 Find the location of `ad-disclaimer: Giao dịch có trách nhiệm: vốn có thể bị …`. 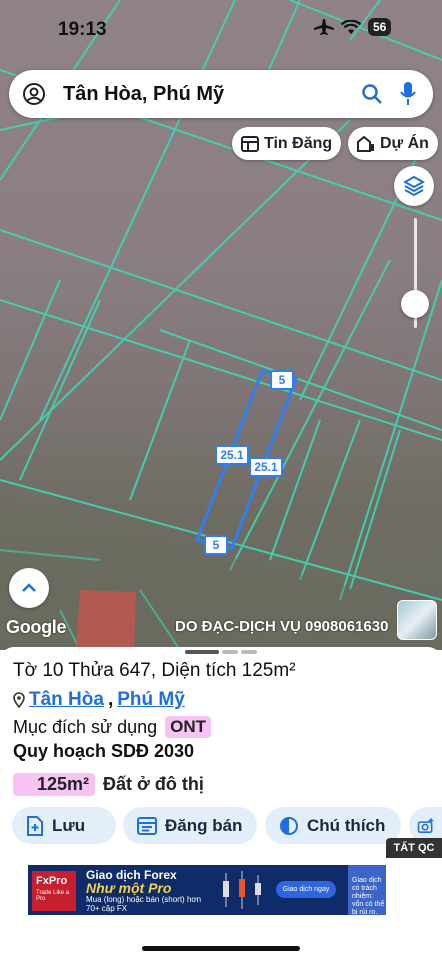

ad-disclaimer: Giao dịch có trách nhiệm: vốn có thể bị … is located at coordinates (368, 896).